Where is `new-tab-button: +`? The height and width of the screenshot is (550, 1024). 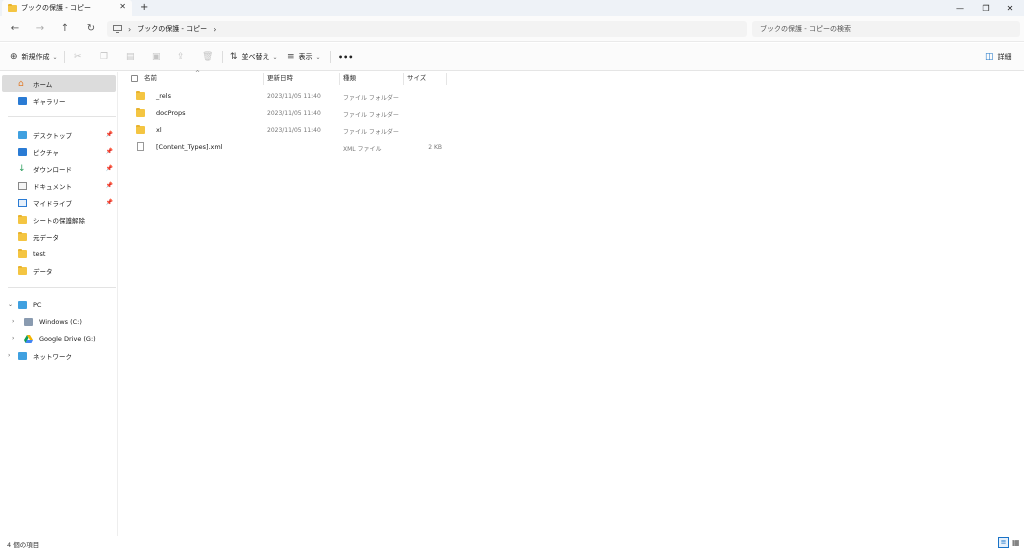
new-tab-button: + is located at coordinates (144, 7).